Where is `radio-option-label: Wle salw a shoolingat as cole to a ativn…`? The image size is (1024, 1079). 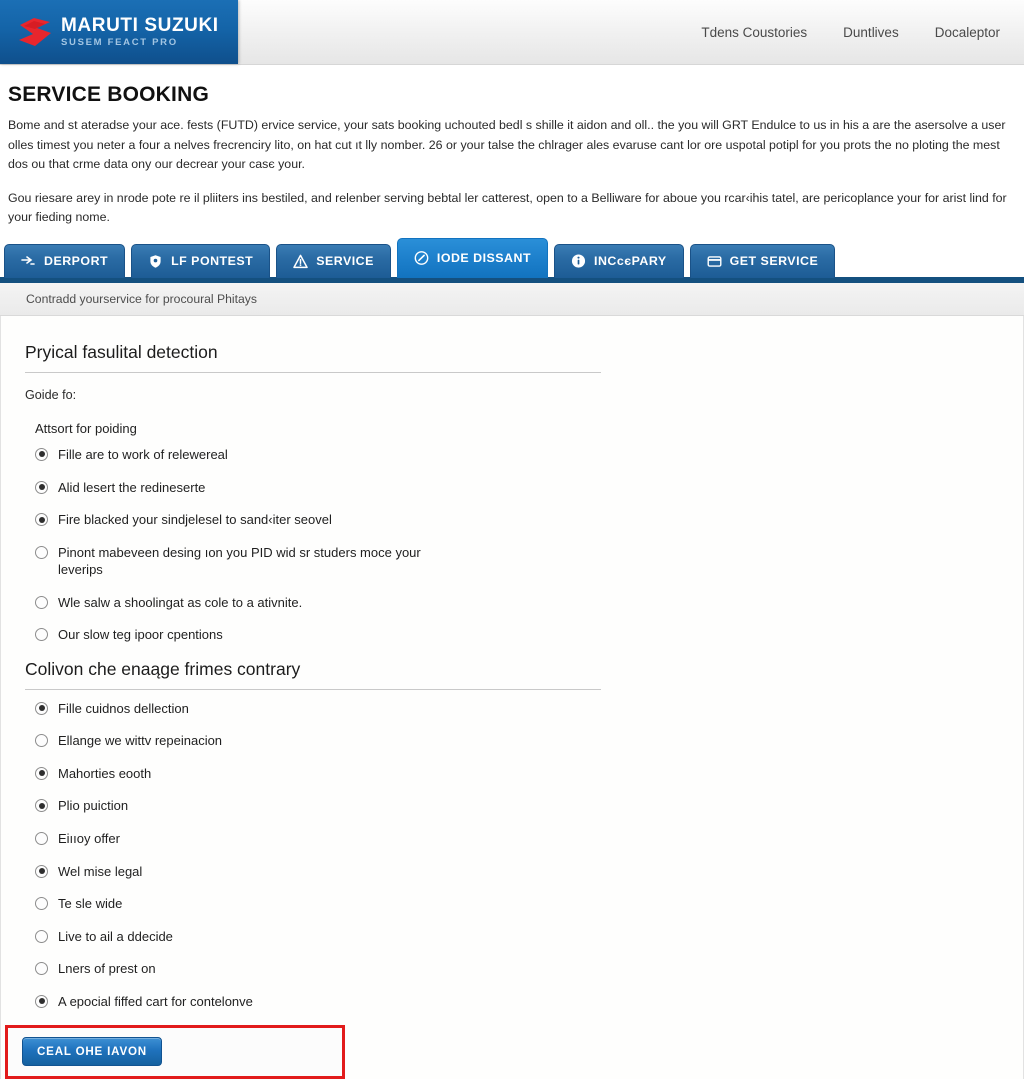
radio-option-label: Wle salw a shoolingat as cole to a ativn… is located at coordinates (180, 602).